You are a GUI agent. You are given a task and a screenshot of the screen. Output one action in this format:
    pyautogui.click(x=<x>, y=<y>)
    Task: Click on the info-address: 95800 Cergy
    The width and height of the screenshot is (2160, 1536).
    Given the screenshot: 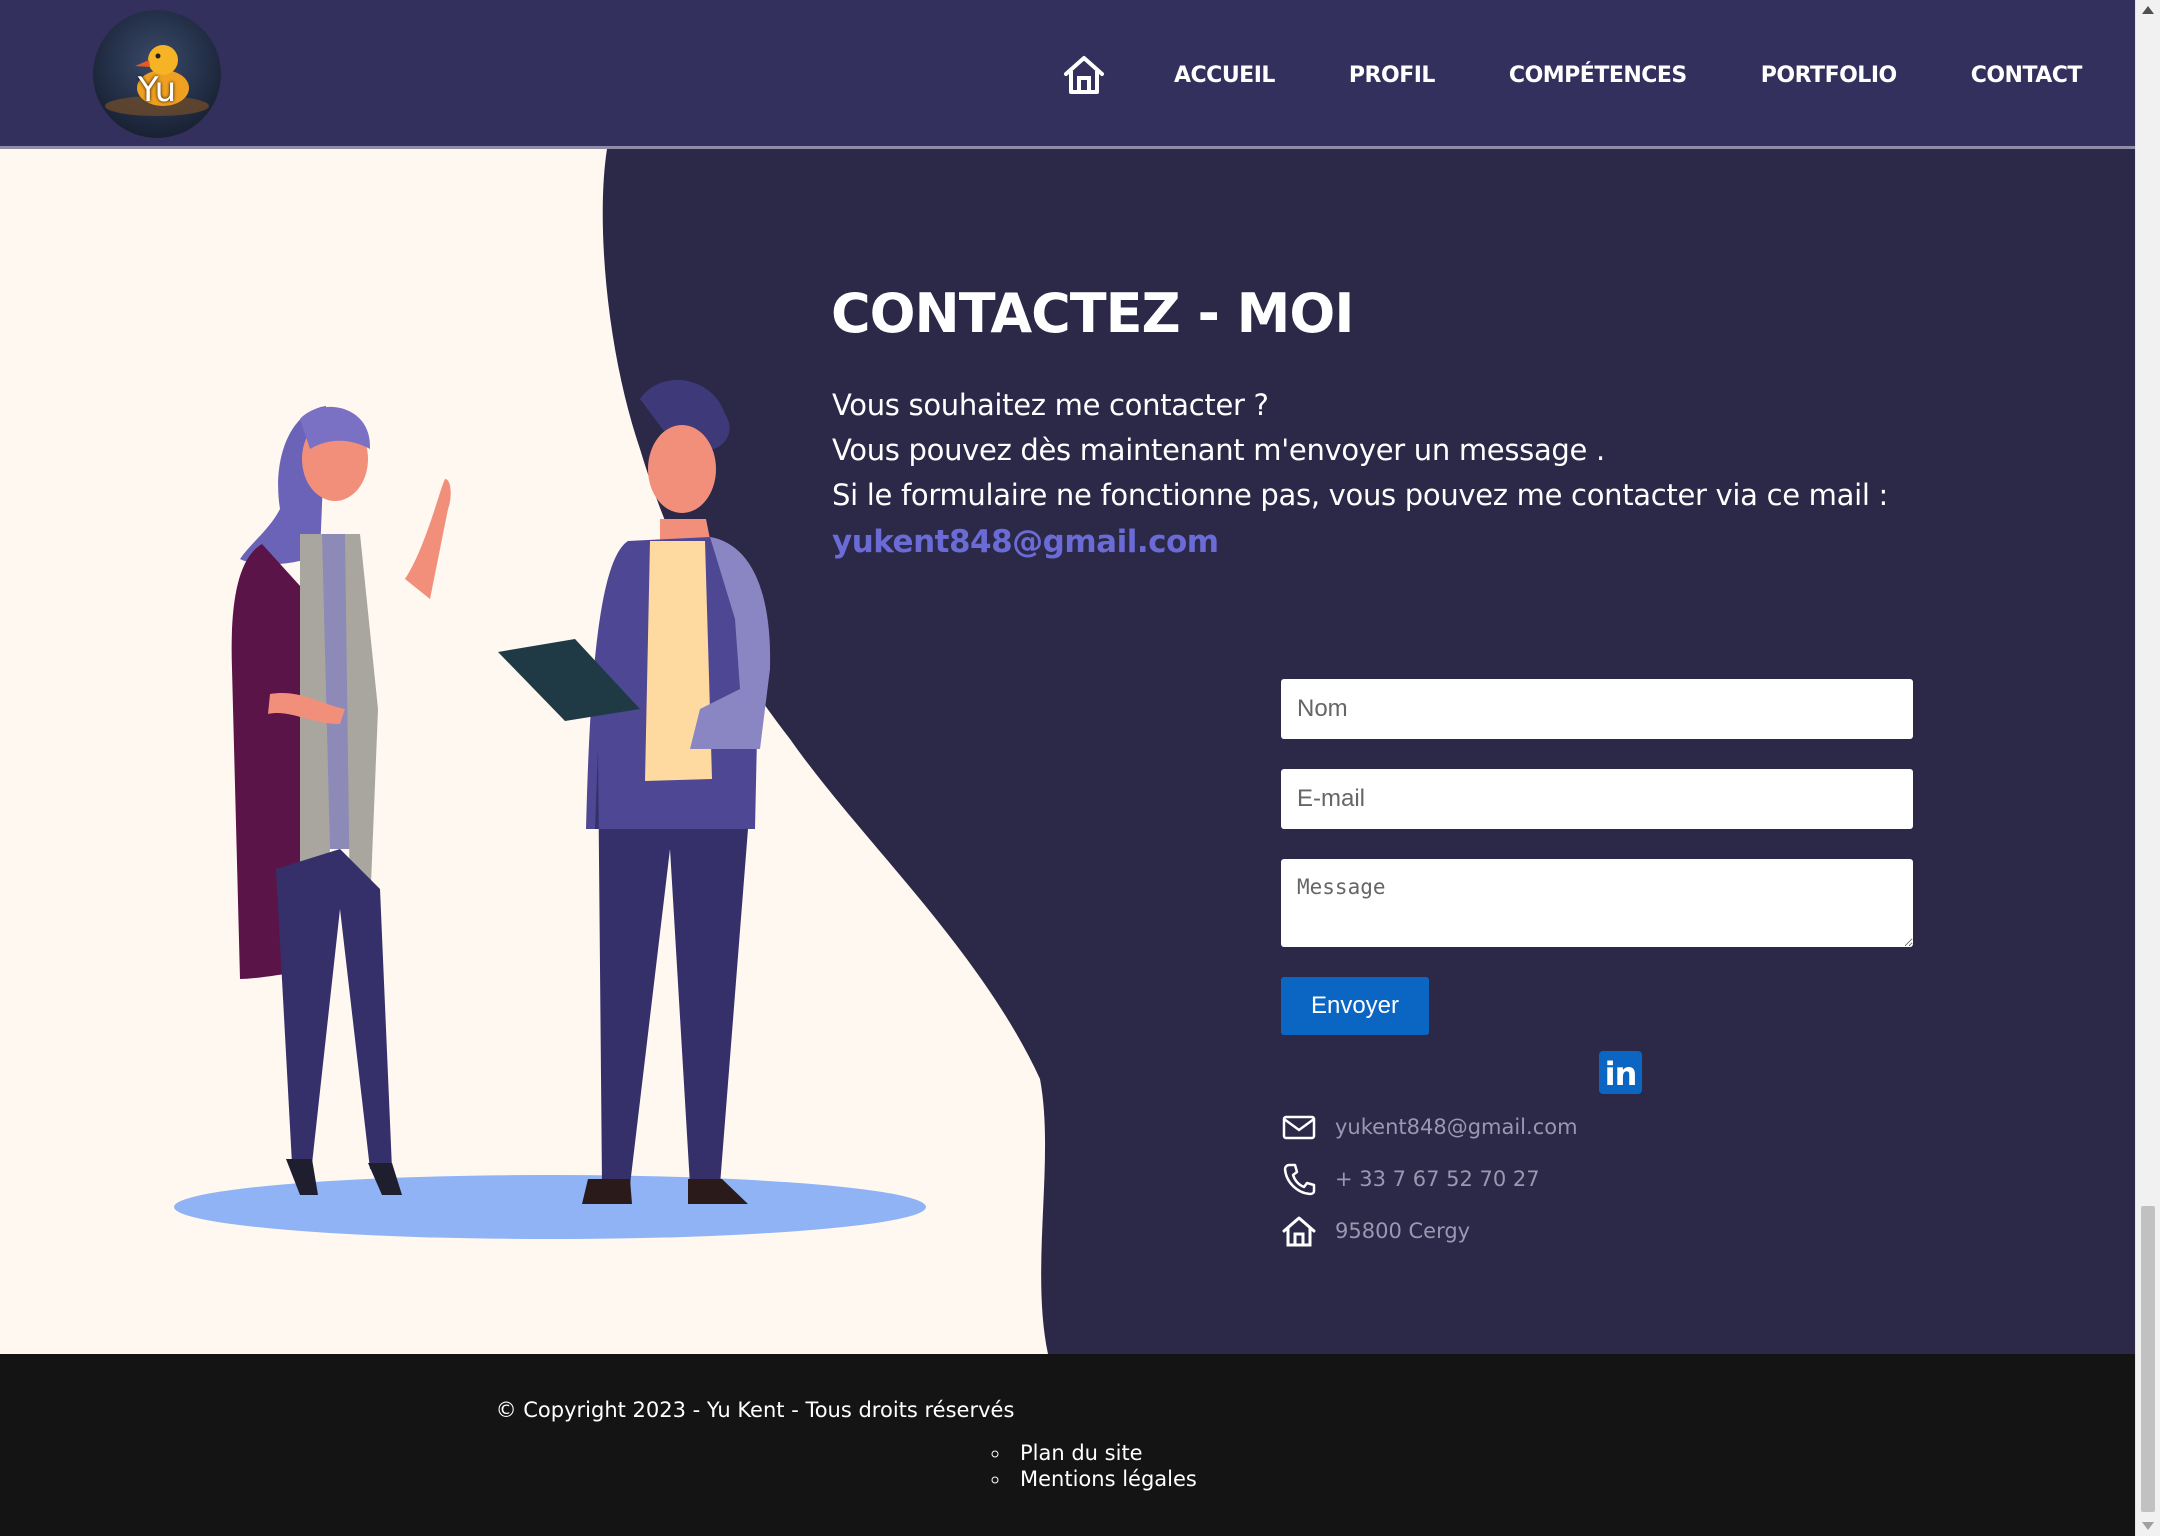 What is the action you would take?
    pyautogui.click(x=1403, y=1231)
    